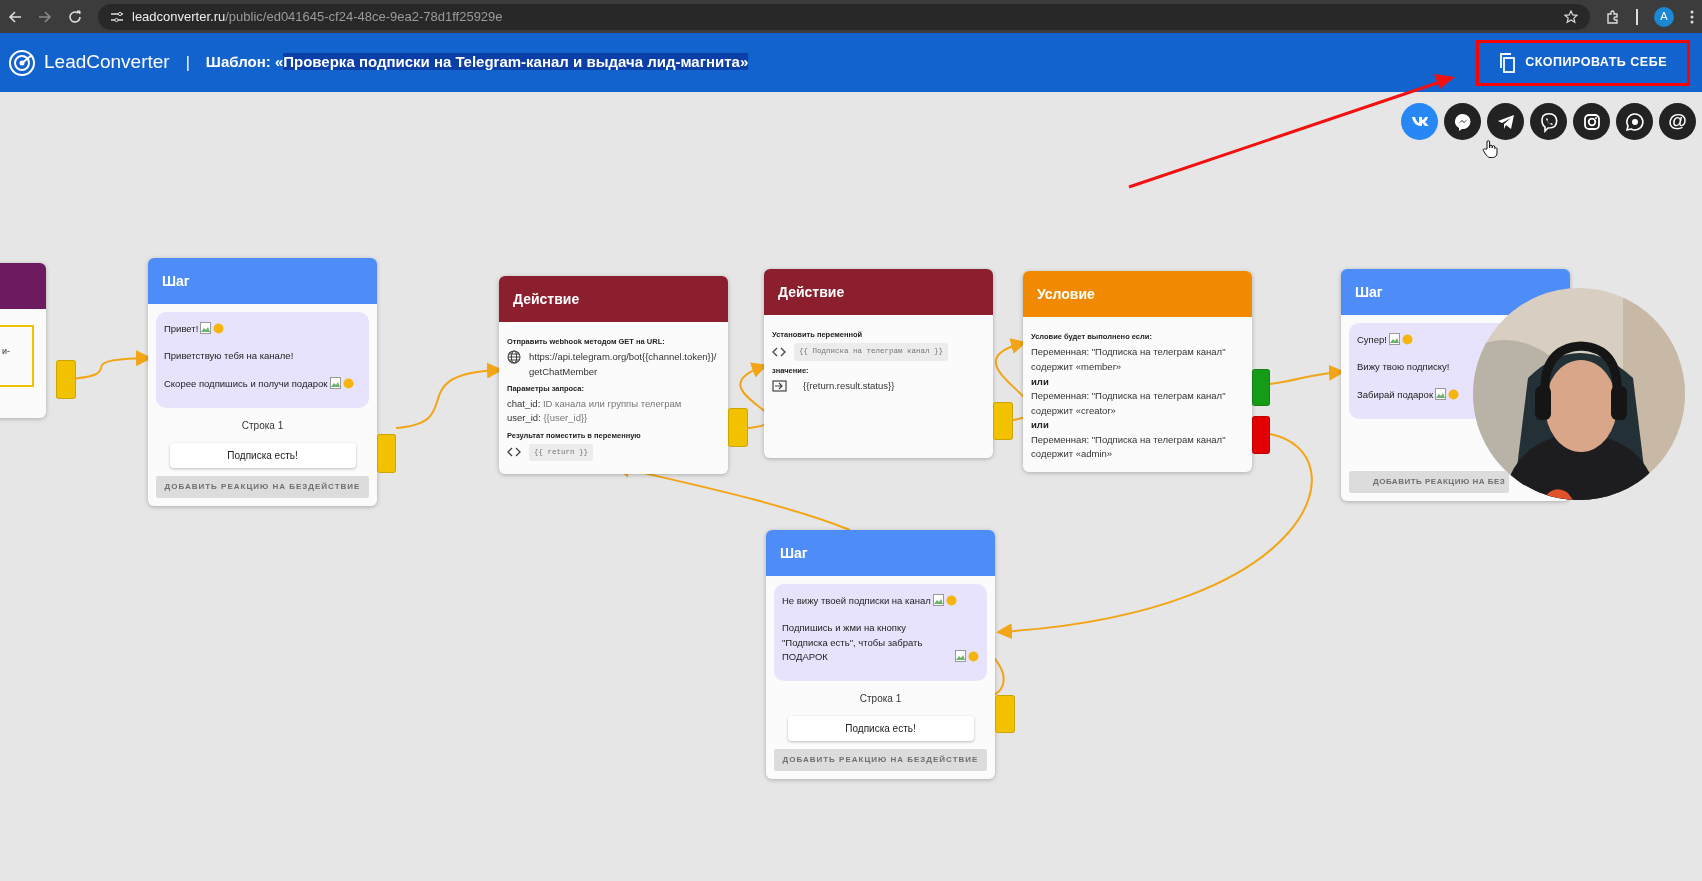 The width and height of the screenshot is (1702, 881). I want to click on message-text: Не вижу твоей подписки на канал, so click(856, 601).